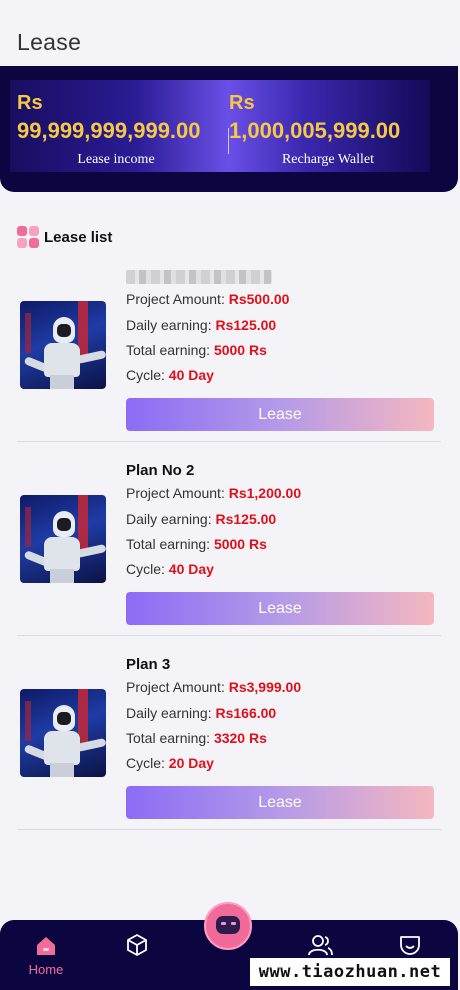 Image resolution: width=460 pixels, height=990 pixels. Describe the element at coordinates (228, 926) in the screenshot. I see `center-robot-button` at that location.